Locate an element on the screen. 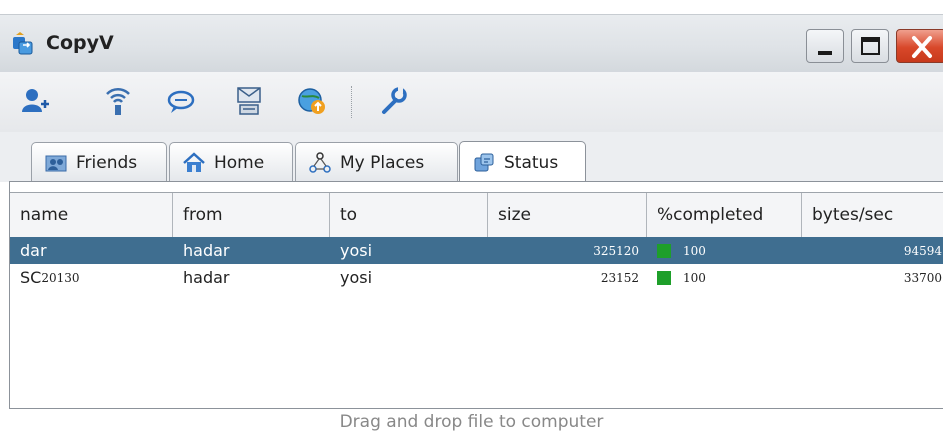 This screenshot has height=439, width=943. tab-home: Home is located at coordinates (231, 162).